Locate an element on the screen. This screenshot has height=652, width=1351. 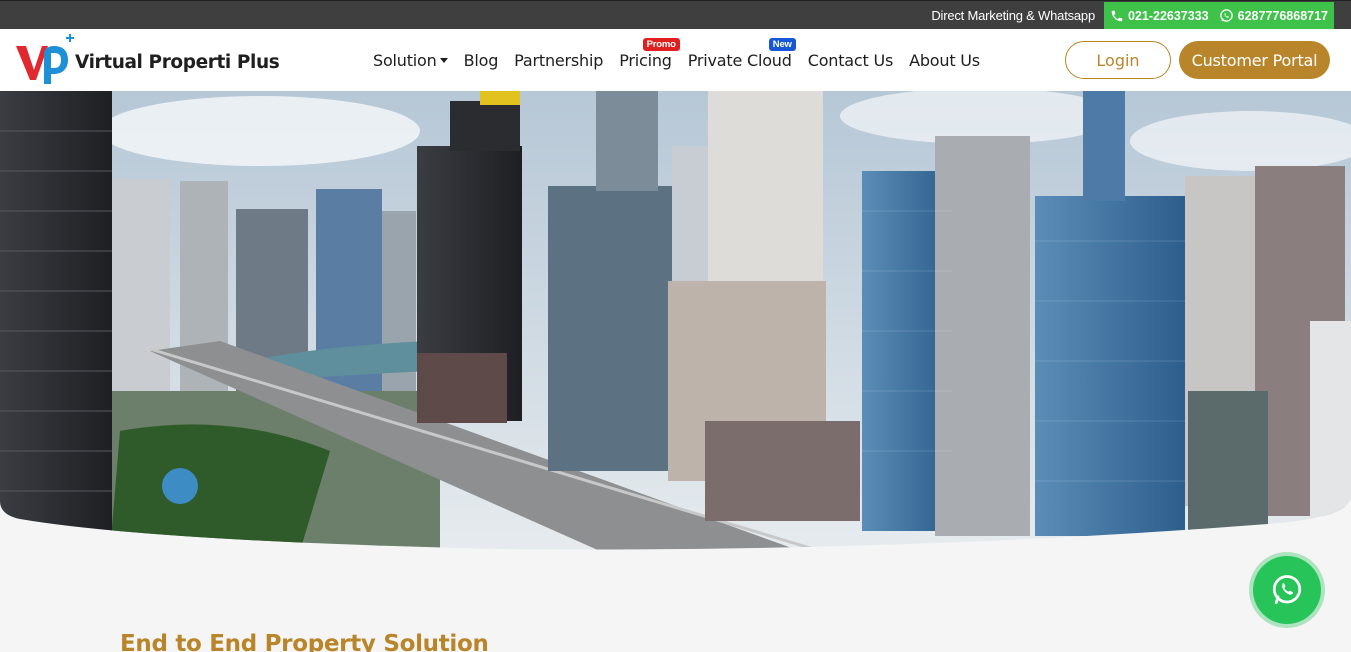
nav-pricing-label: Pricing is located at coordinates (645, 60).